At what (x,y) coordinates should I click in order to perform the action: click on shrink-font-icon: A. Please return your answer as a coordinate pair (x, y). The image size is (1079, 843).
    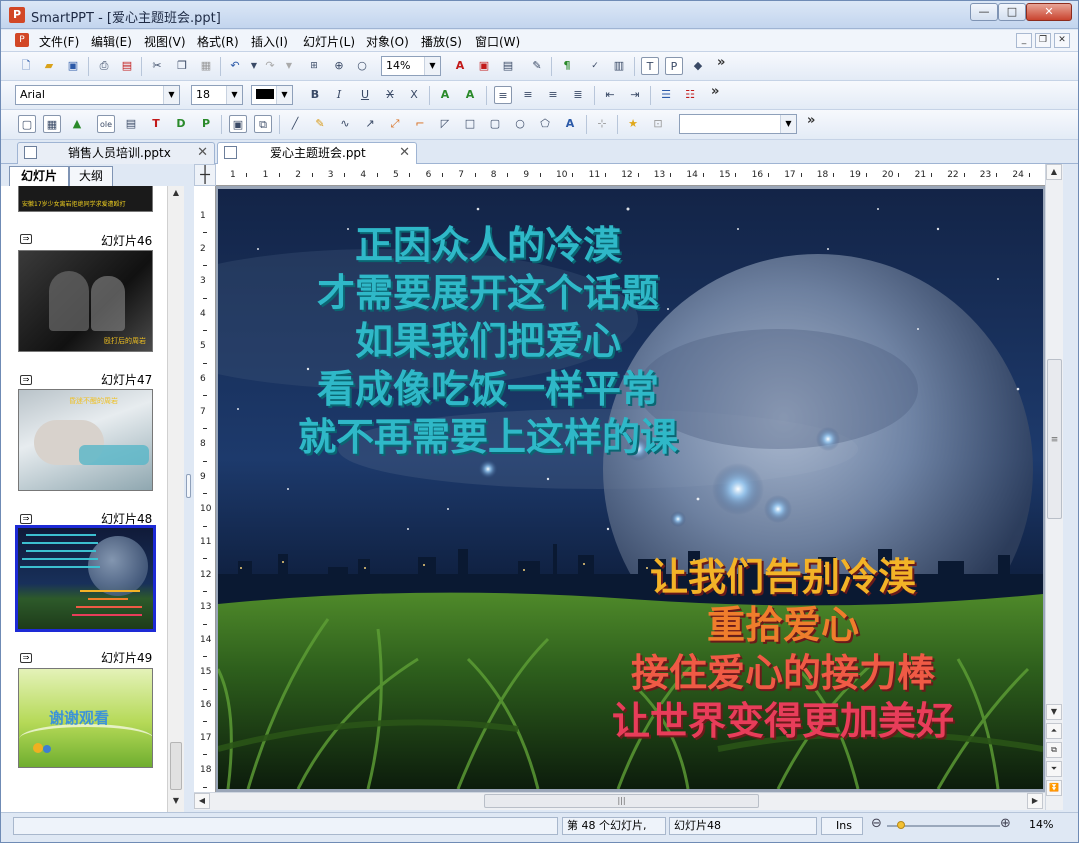
    Looking at the image, I should click on (470, 95).